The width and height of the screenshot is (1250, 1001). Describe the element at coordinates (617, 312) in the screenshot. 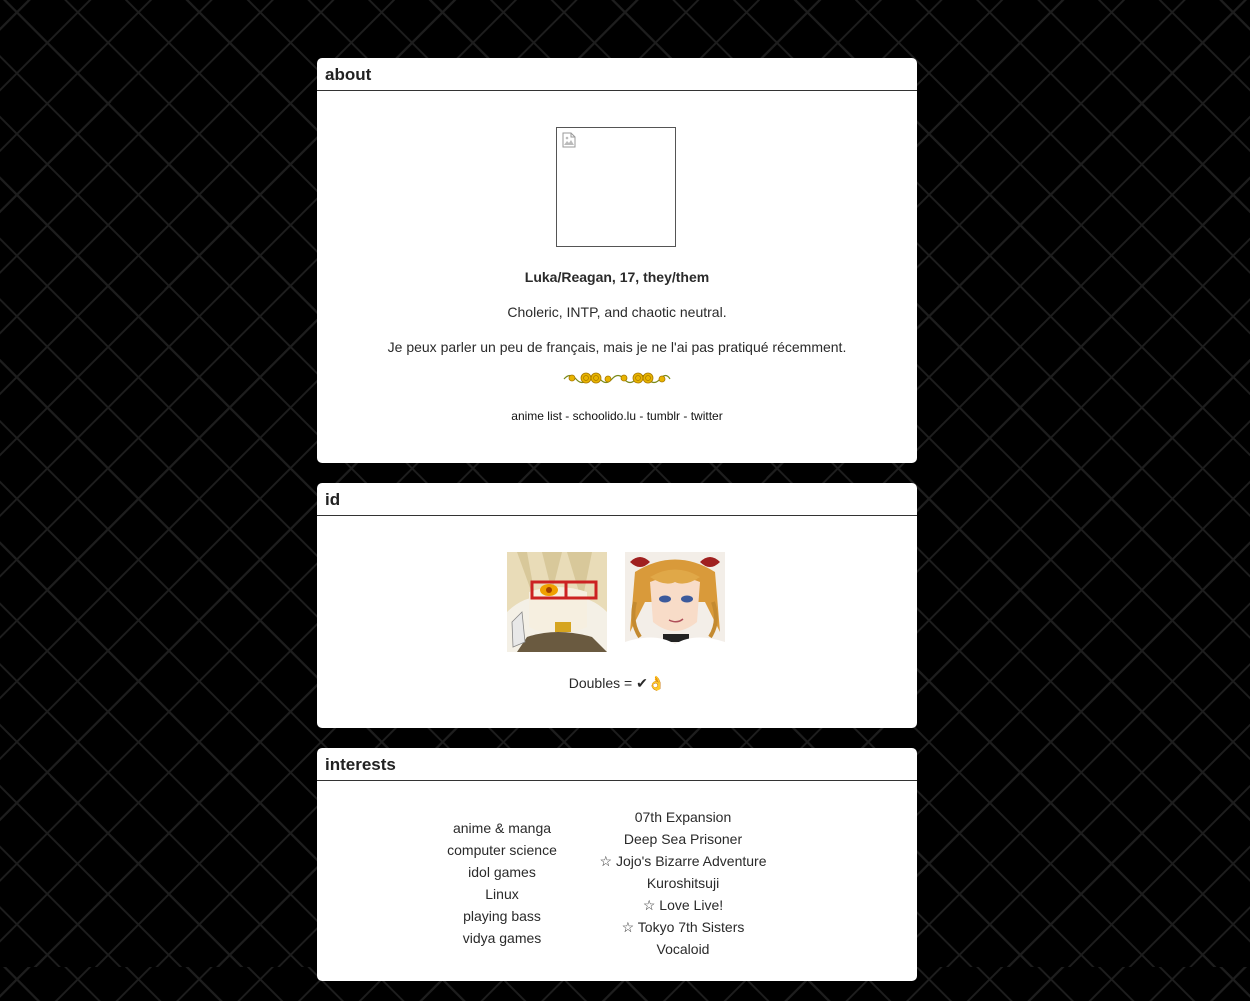

I see `temperament-text: Choleric, INTP, and chaotic neutral.` at that location.